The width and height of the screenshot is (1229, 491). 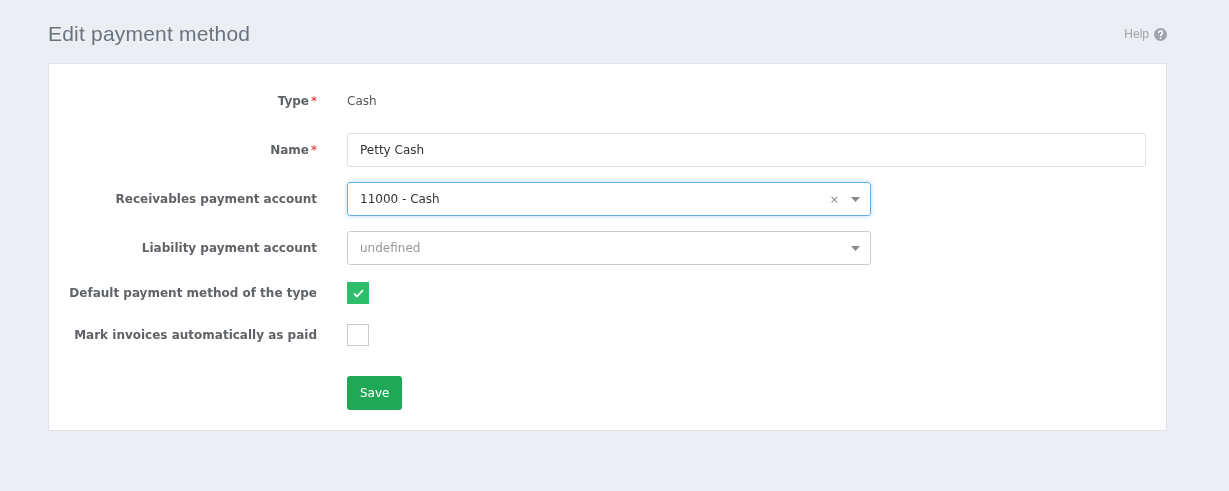 What do you see at coordinates (400, 199) in the screenshot?
I see `select-value: 11000 - Cash` at bounding box center [400, 199].